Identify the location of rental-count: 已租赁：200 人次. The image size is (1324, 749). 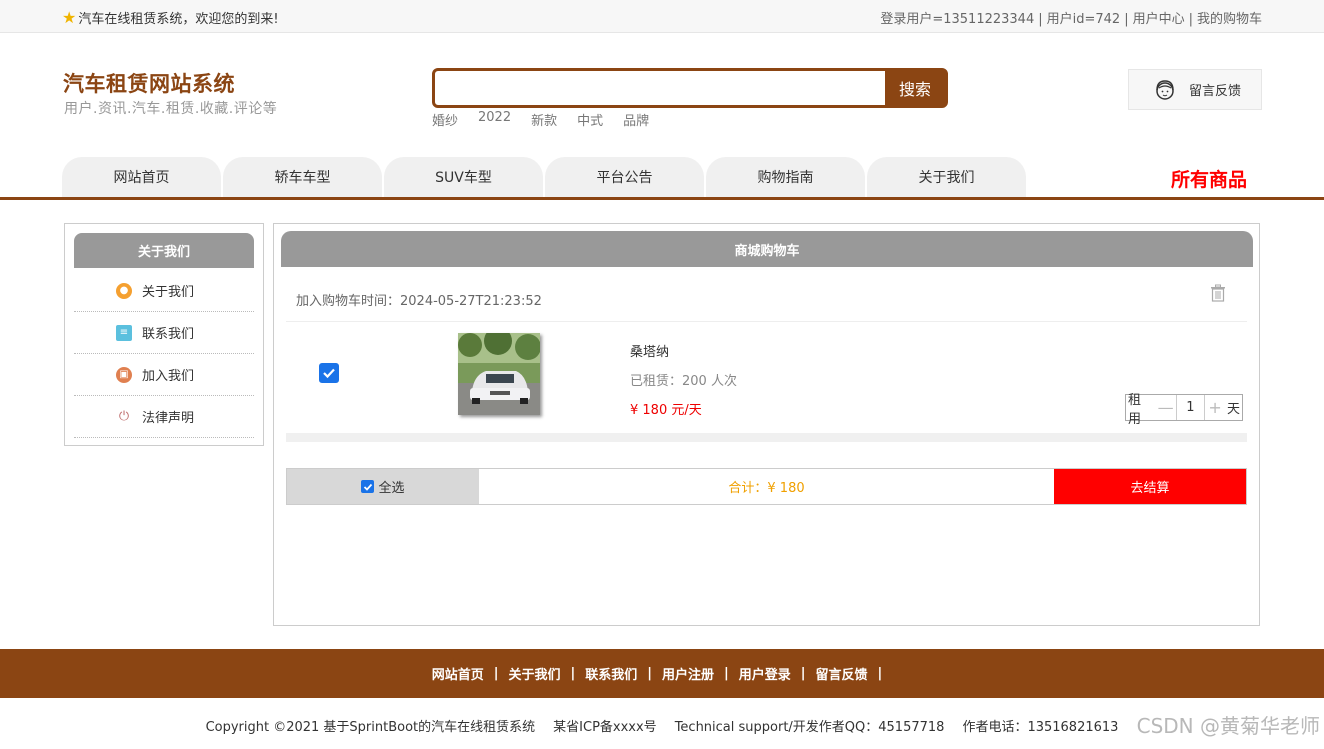
(683, 381).